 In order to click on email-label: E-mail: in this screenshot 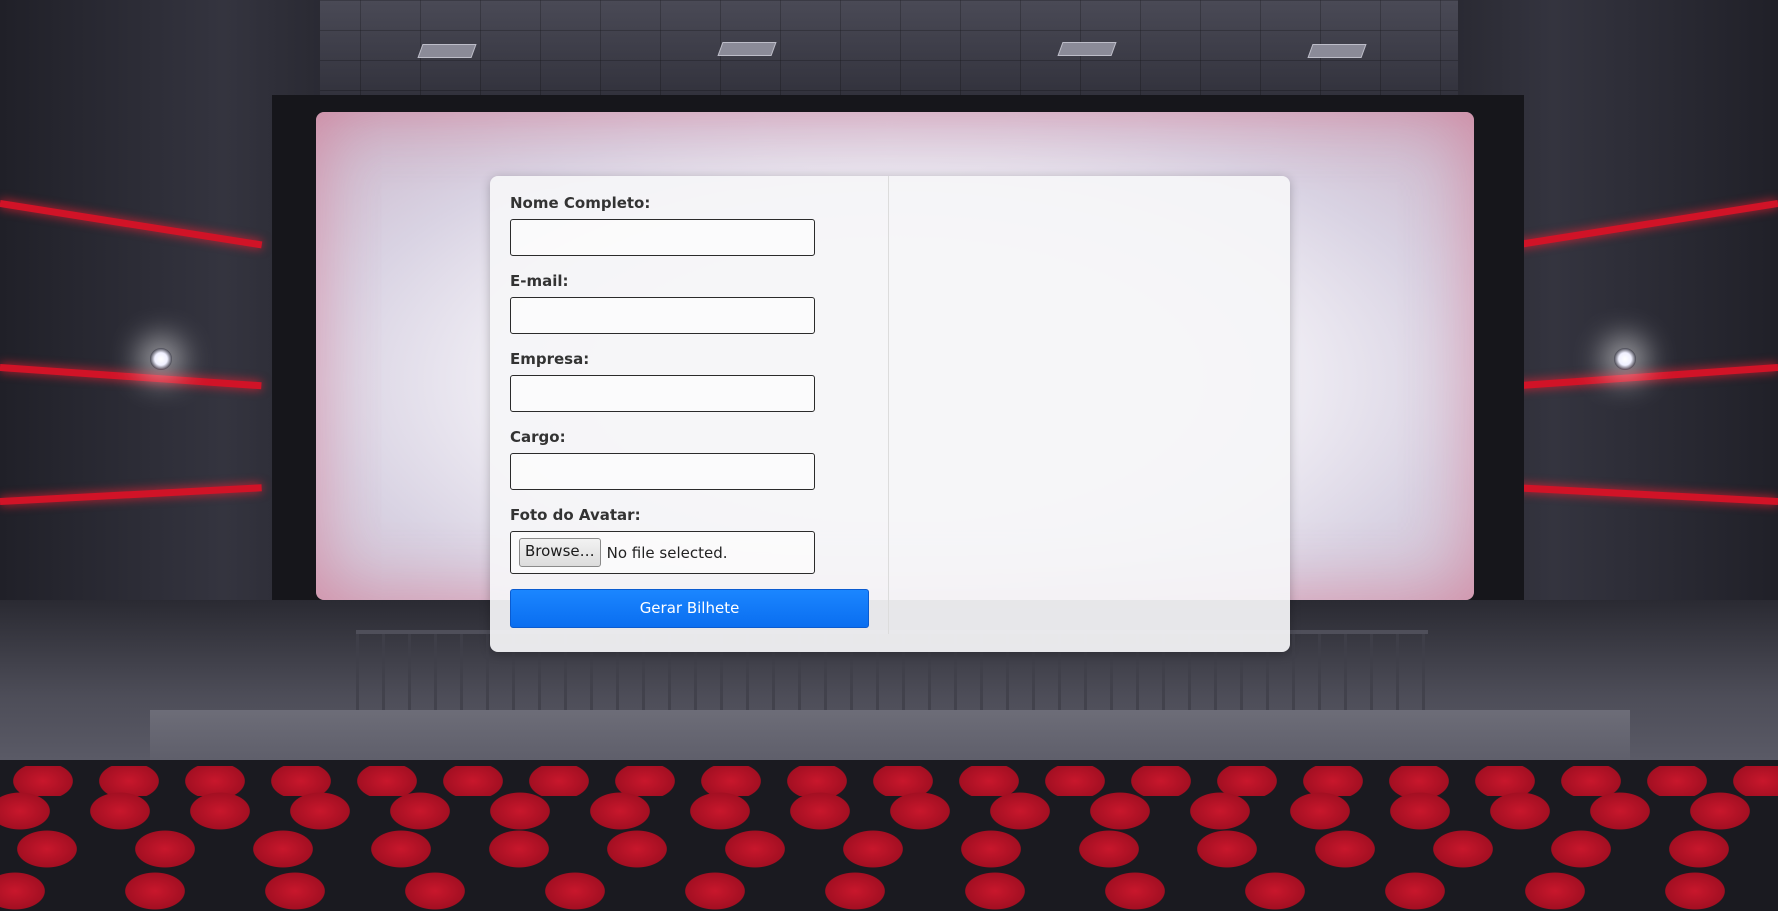, I will do `click(539, 281)`.